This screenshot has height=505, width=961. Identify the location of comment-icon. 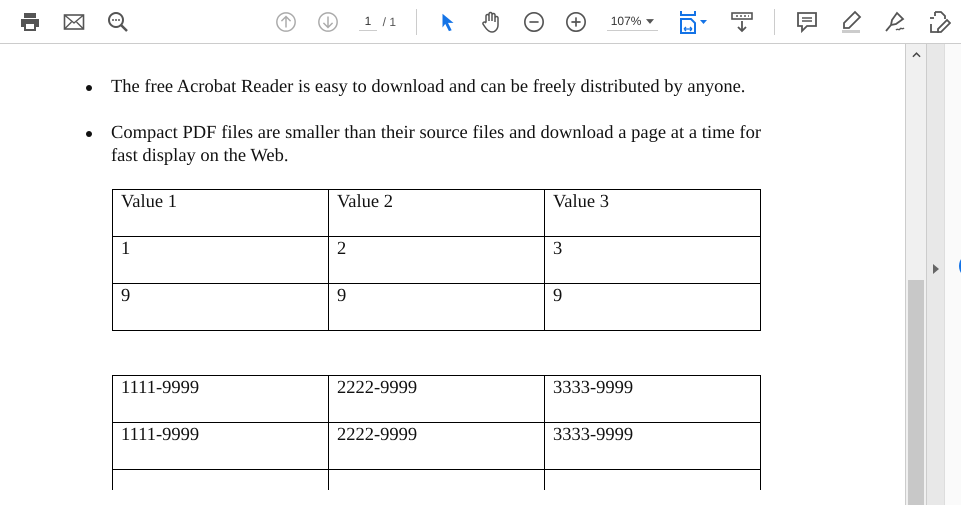
(806, 22).